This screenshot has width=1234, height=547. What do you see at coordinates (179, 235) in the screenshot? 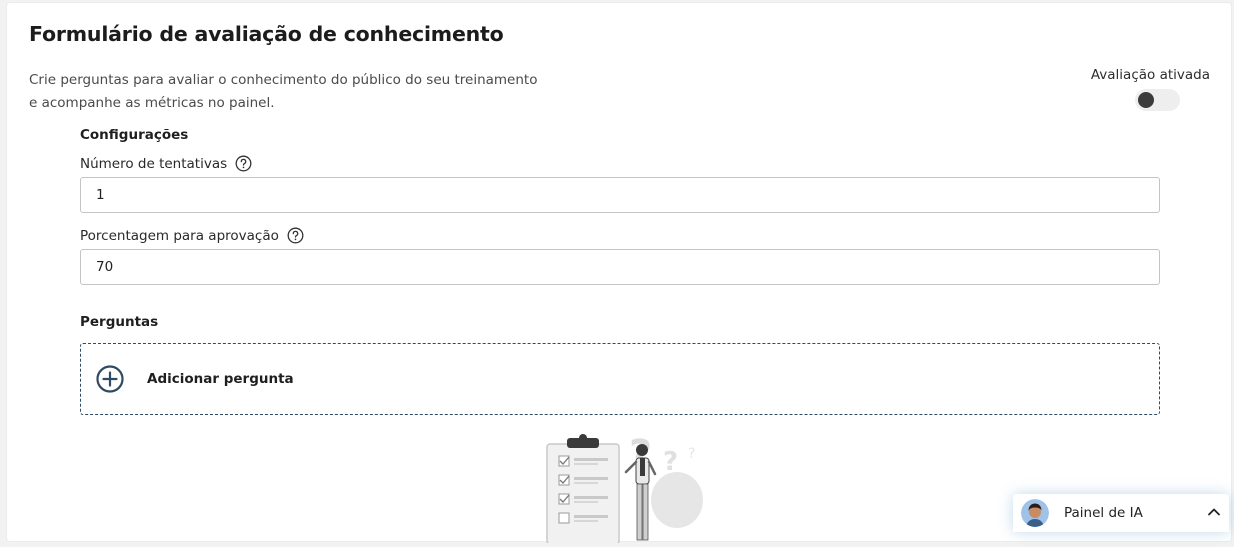
I see `pass-percentage-label: Porcentagem para aprovação` at bounding box center [179, 235].